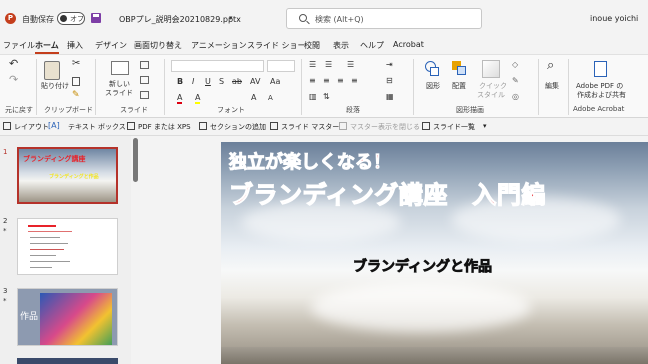 This screenshot has width=648, height=364. I want to click on grow-font-button: A, so click(253, 97).